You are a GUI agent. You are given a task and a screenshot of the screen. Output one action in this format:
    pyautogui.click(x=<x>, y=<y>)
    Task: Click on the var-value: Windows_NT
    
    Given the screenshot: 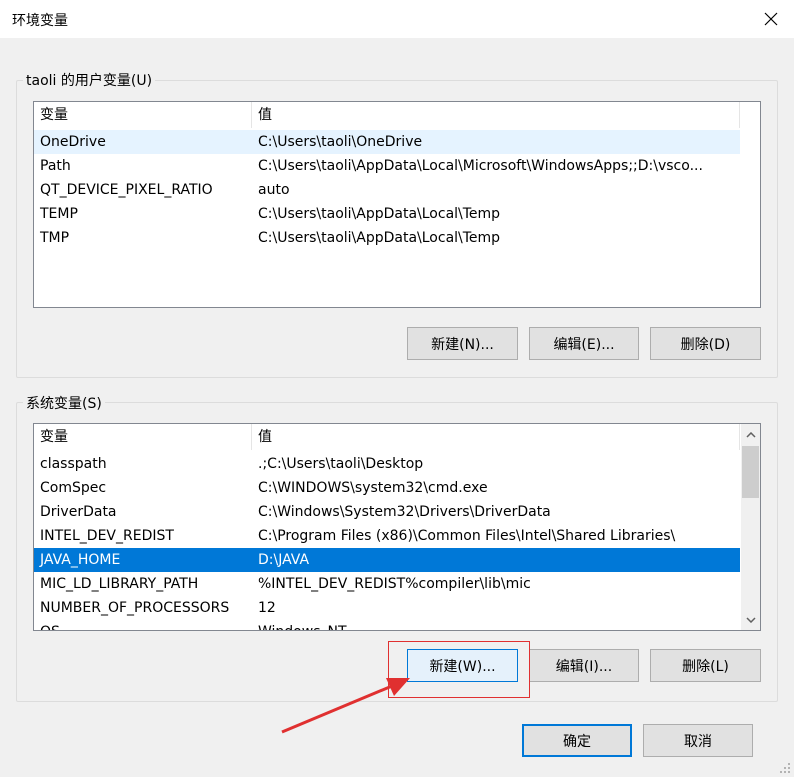 What is the action you would take?
    pyautogui.click(x=496, y=625)
    